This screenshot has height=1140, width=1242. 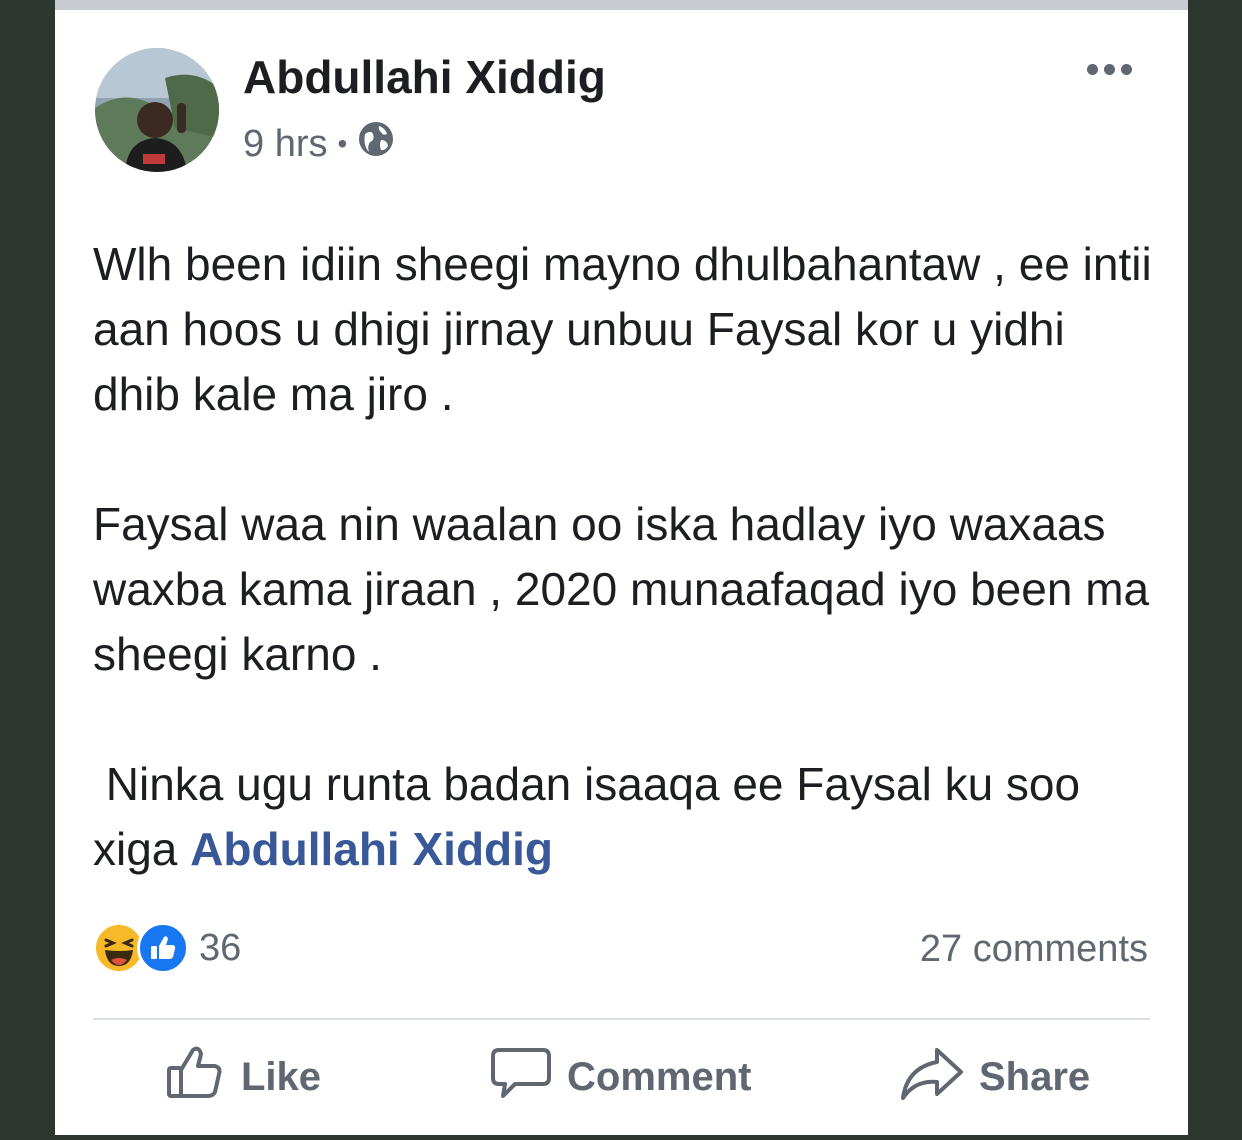 I want to click on reactions-summary: 36, so click(x=167, y=948).